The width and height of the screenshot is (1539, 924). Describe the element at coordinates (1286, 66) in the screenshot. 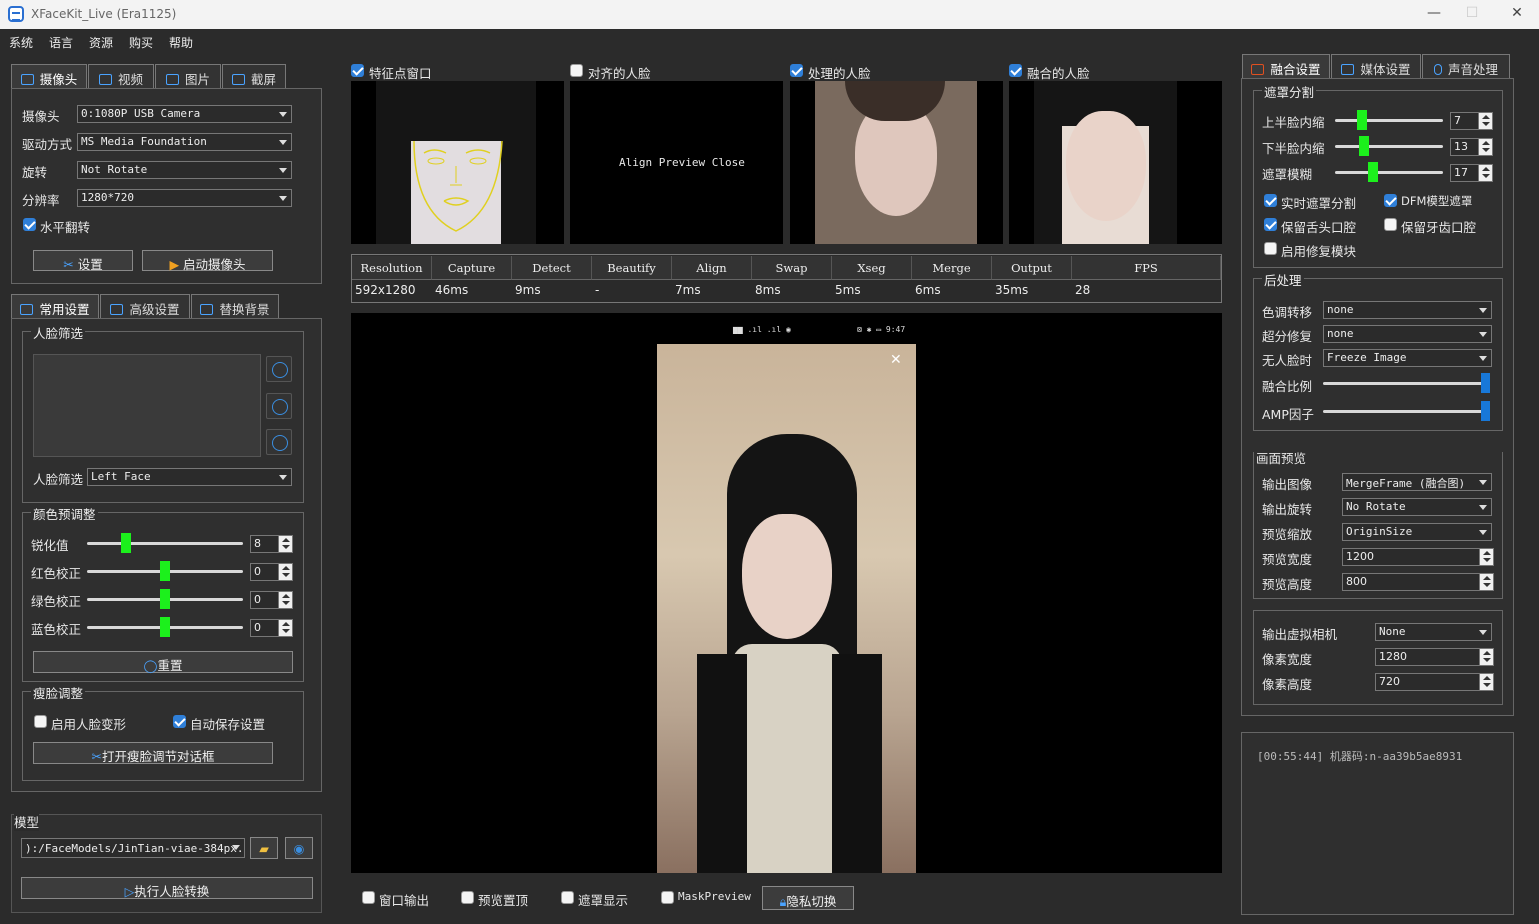

I see `tab-merge-settings: 融合设置` at that location.